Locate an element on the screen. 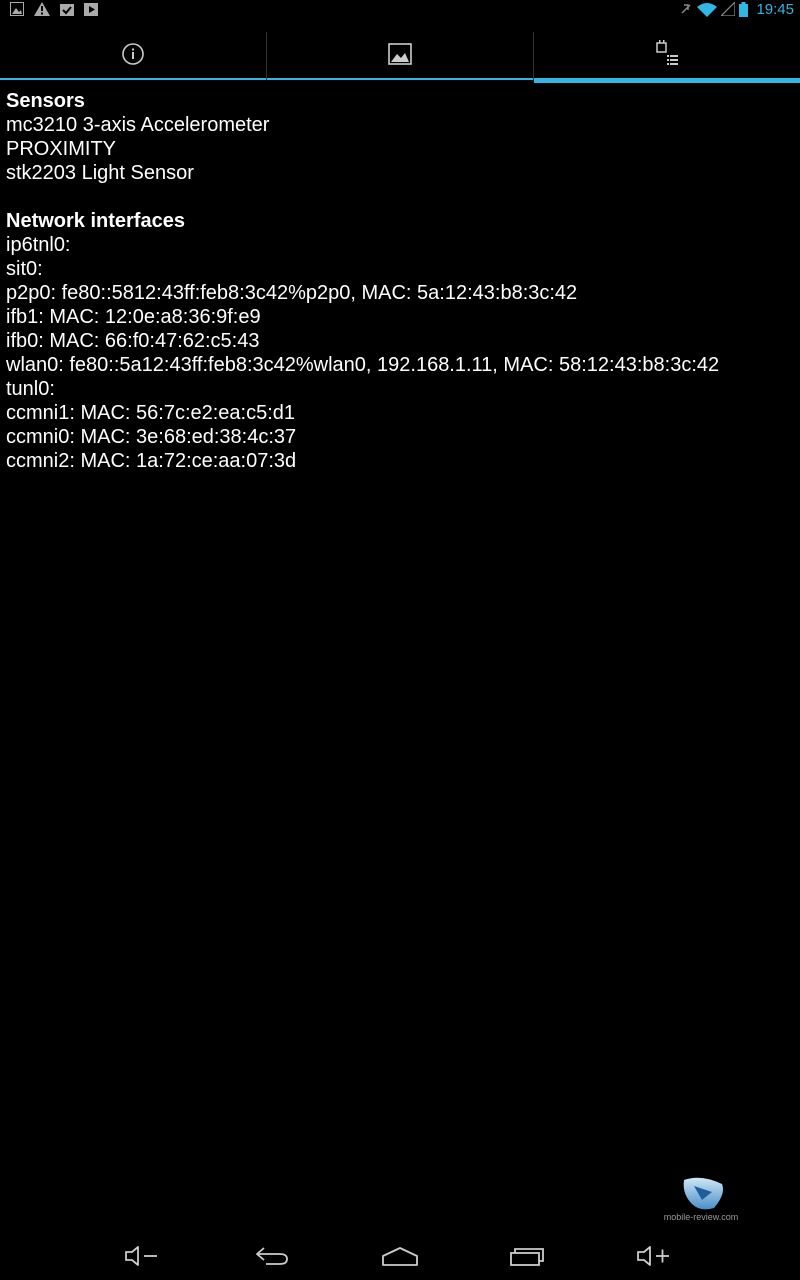  back-button is located at coordinates (272, 1256).